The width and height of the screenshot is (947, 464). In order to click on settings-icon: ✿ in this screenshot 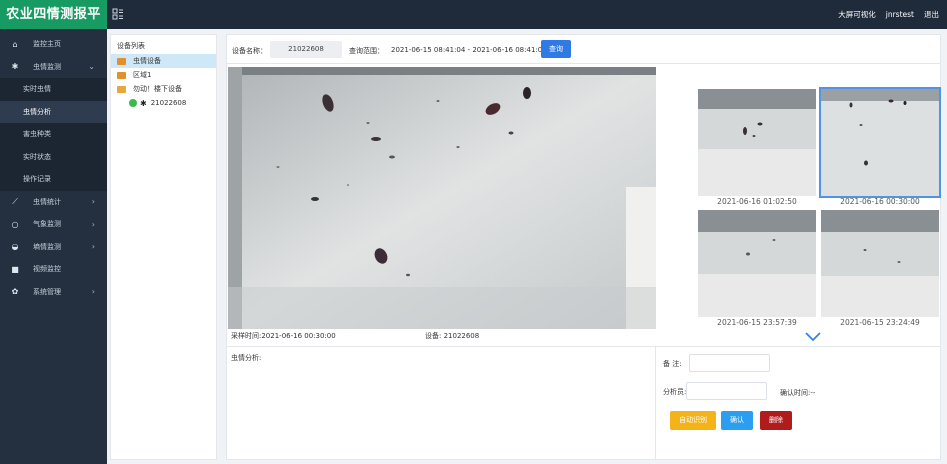, I will do `click(15, 292)`.